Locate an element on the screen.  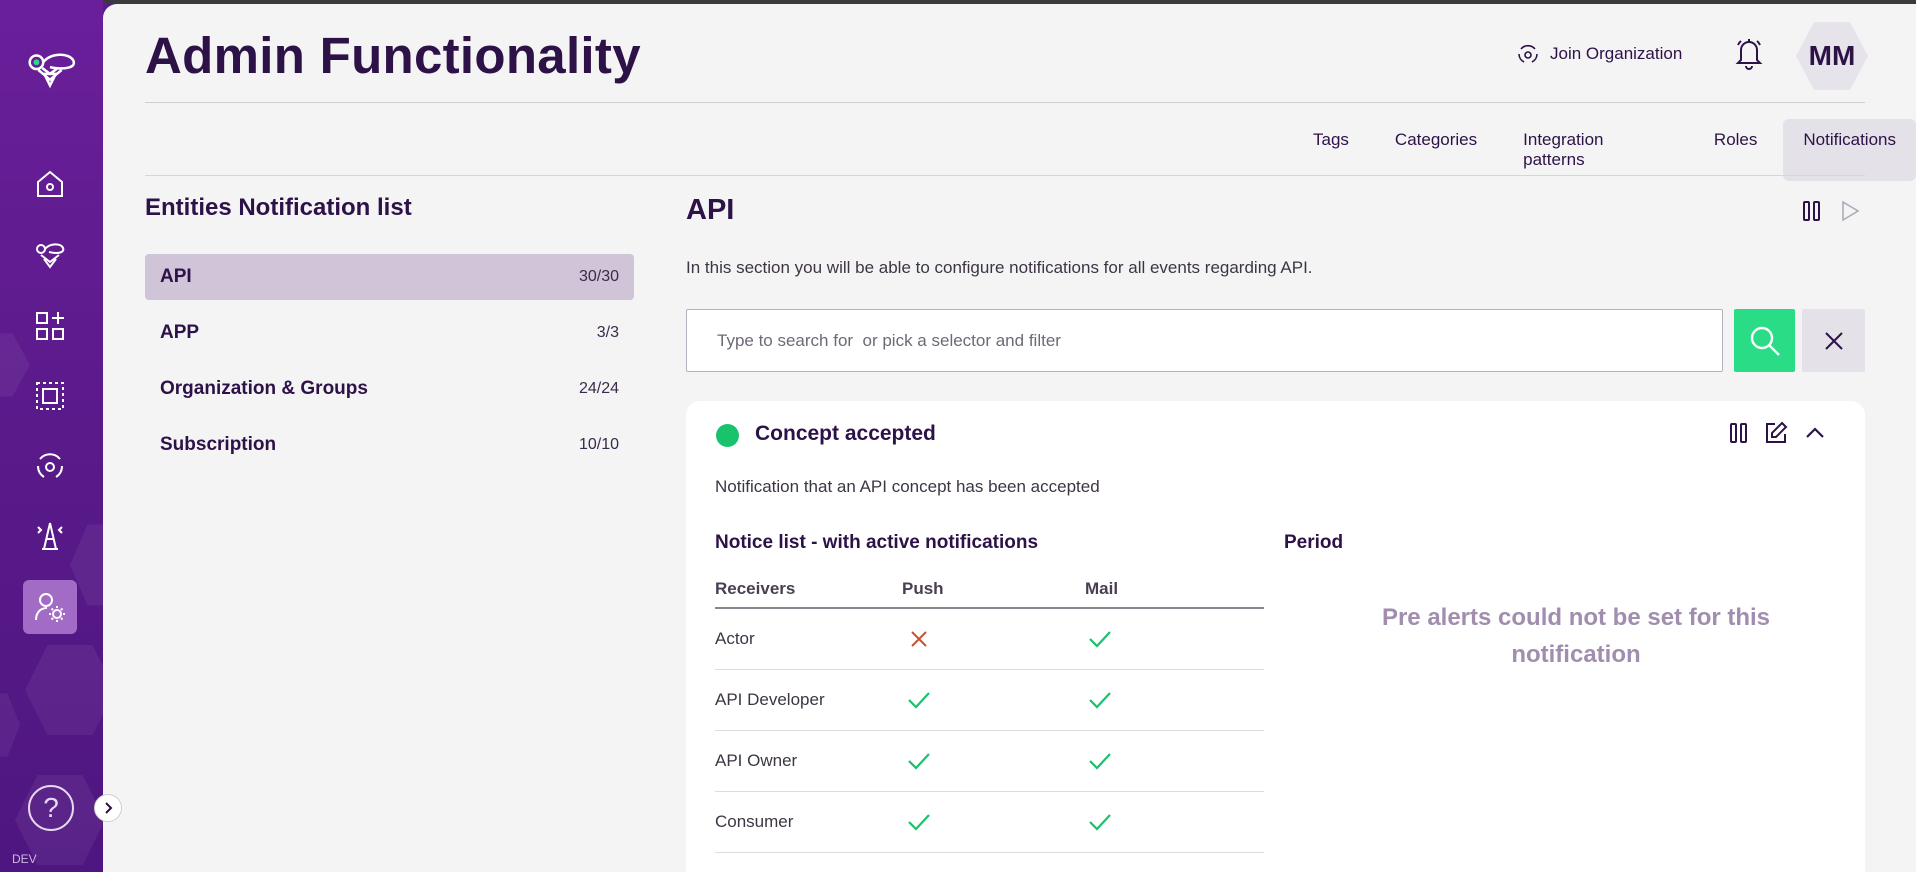
entity-name: API is located at coordinates (176, 276).